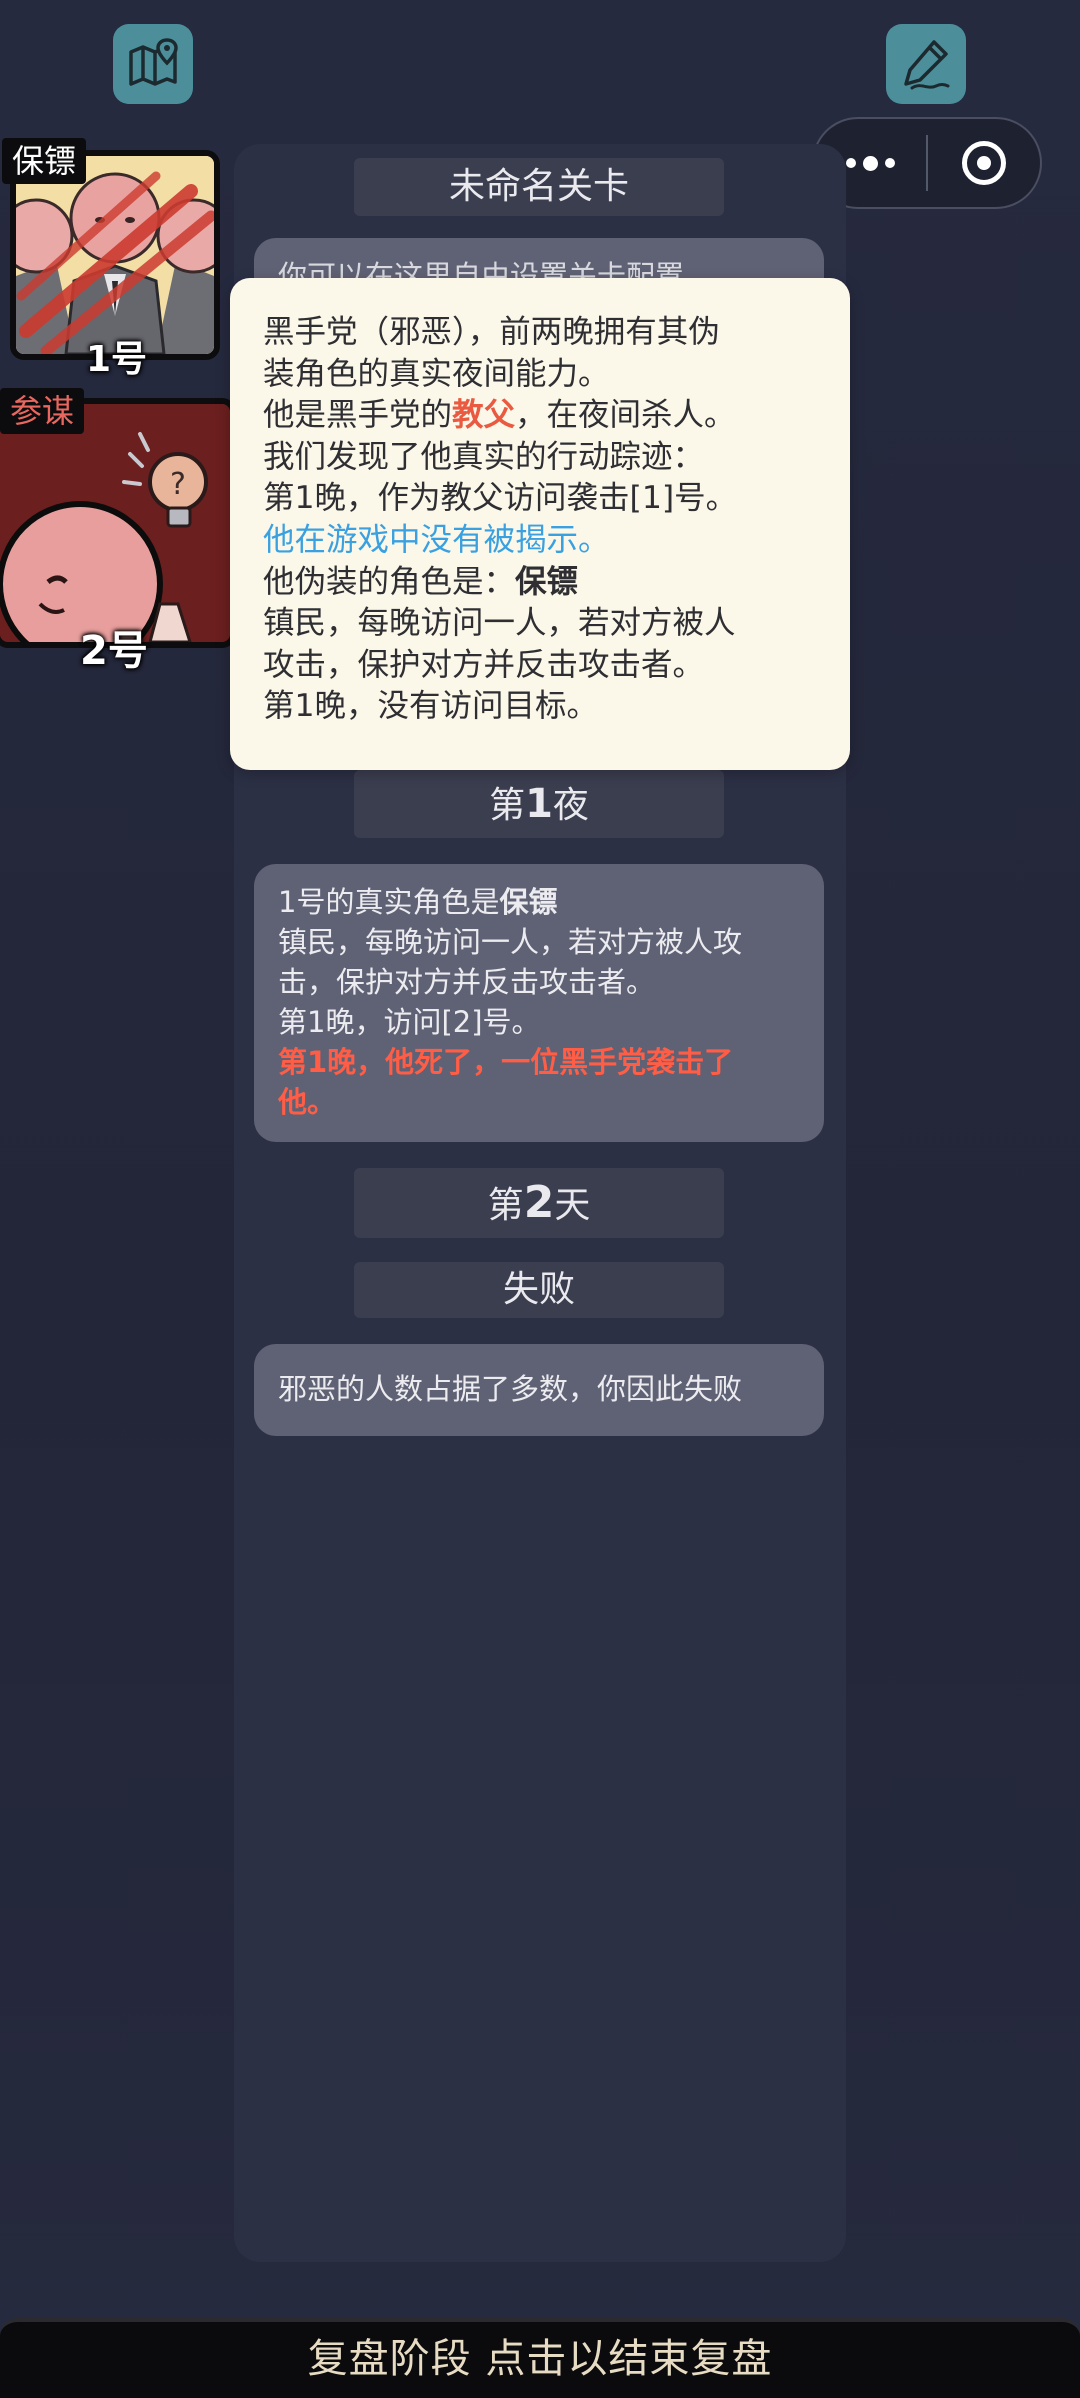 Image resolution: width=1080 pixels, height=2398 pixels. I want to click on miniprogram-capsule, so click(927, 163).